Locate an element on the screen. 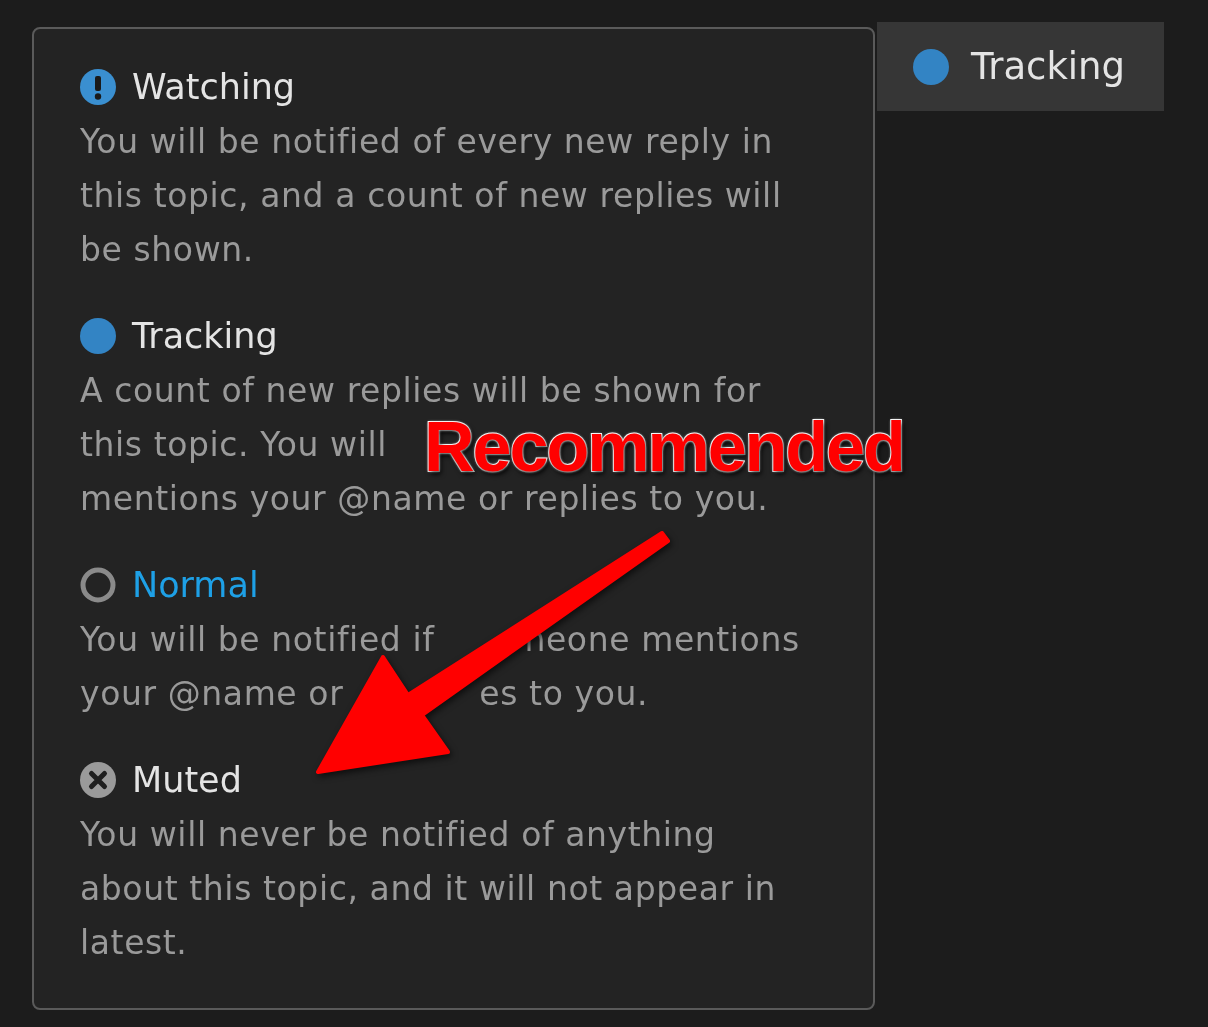 The image size is (1208, 1027). description-text: this topic. You will is located at coordinates (233, 444).